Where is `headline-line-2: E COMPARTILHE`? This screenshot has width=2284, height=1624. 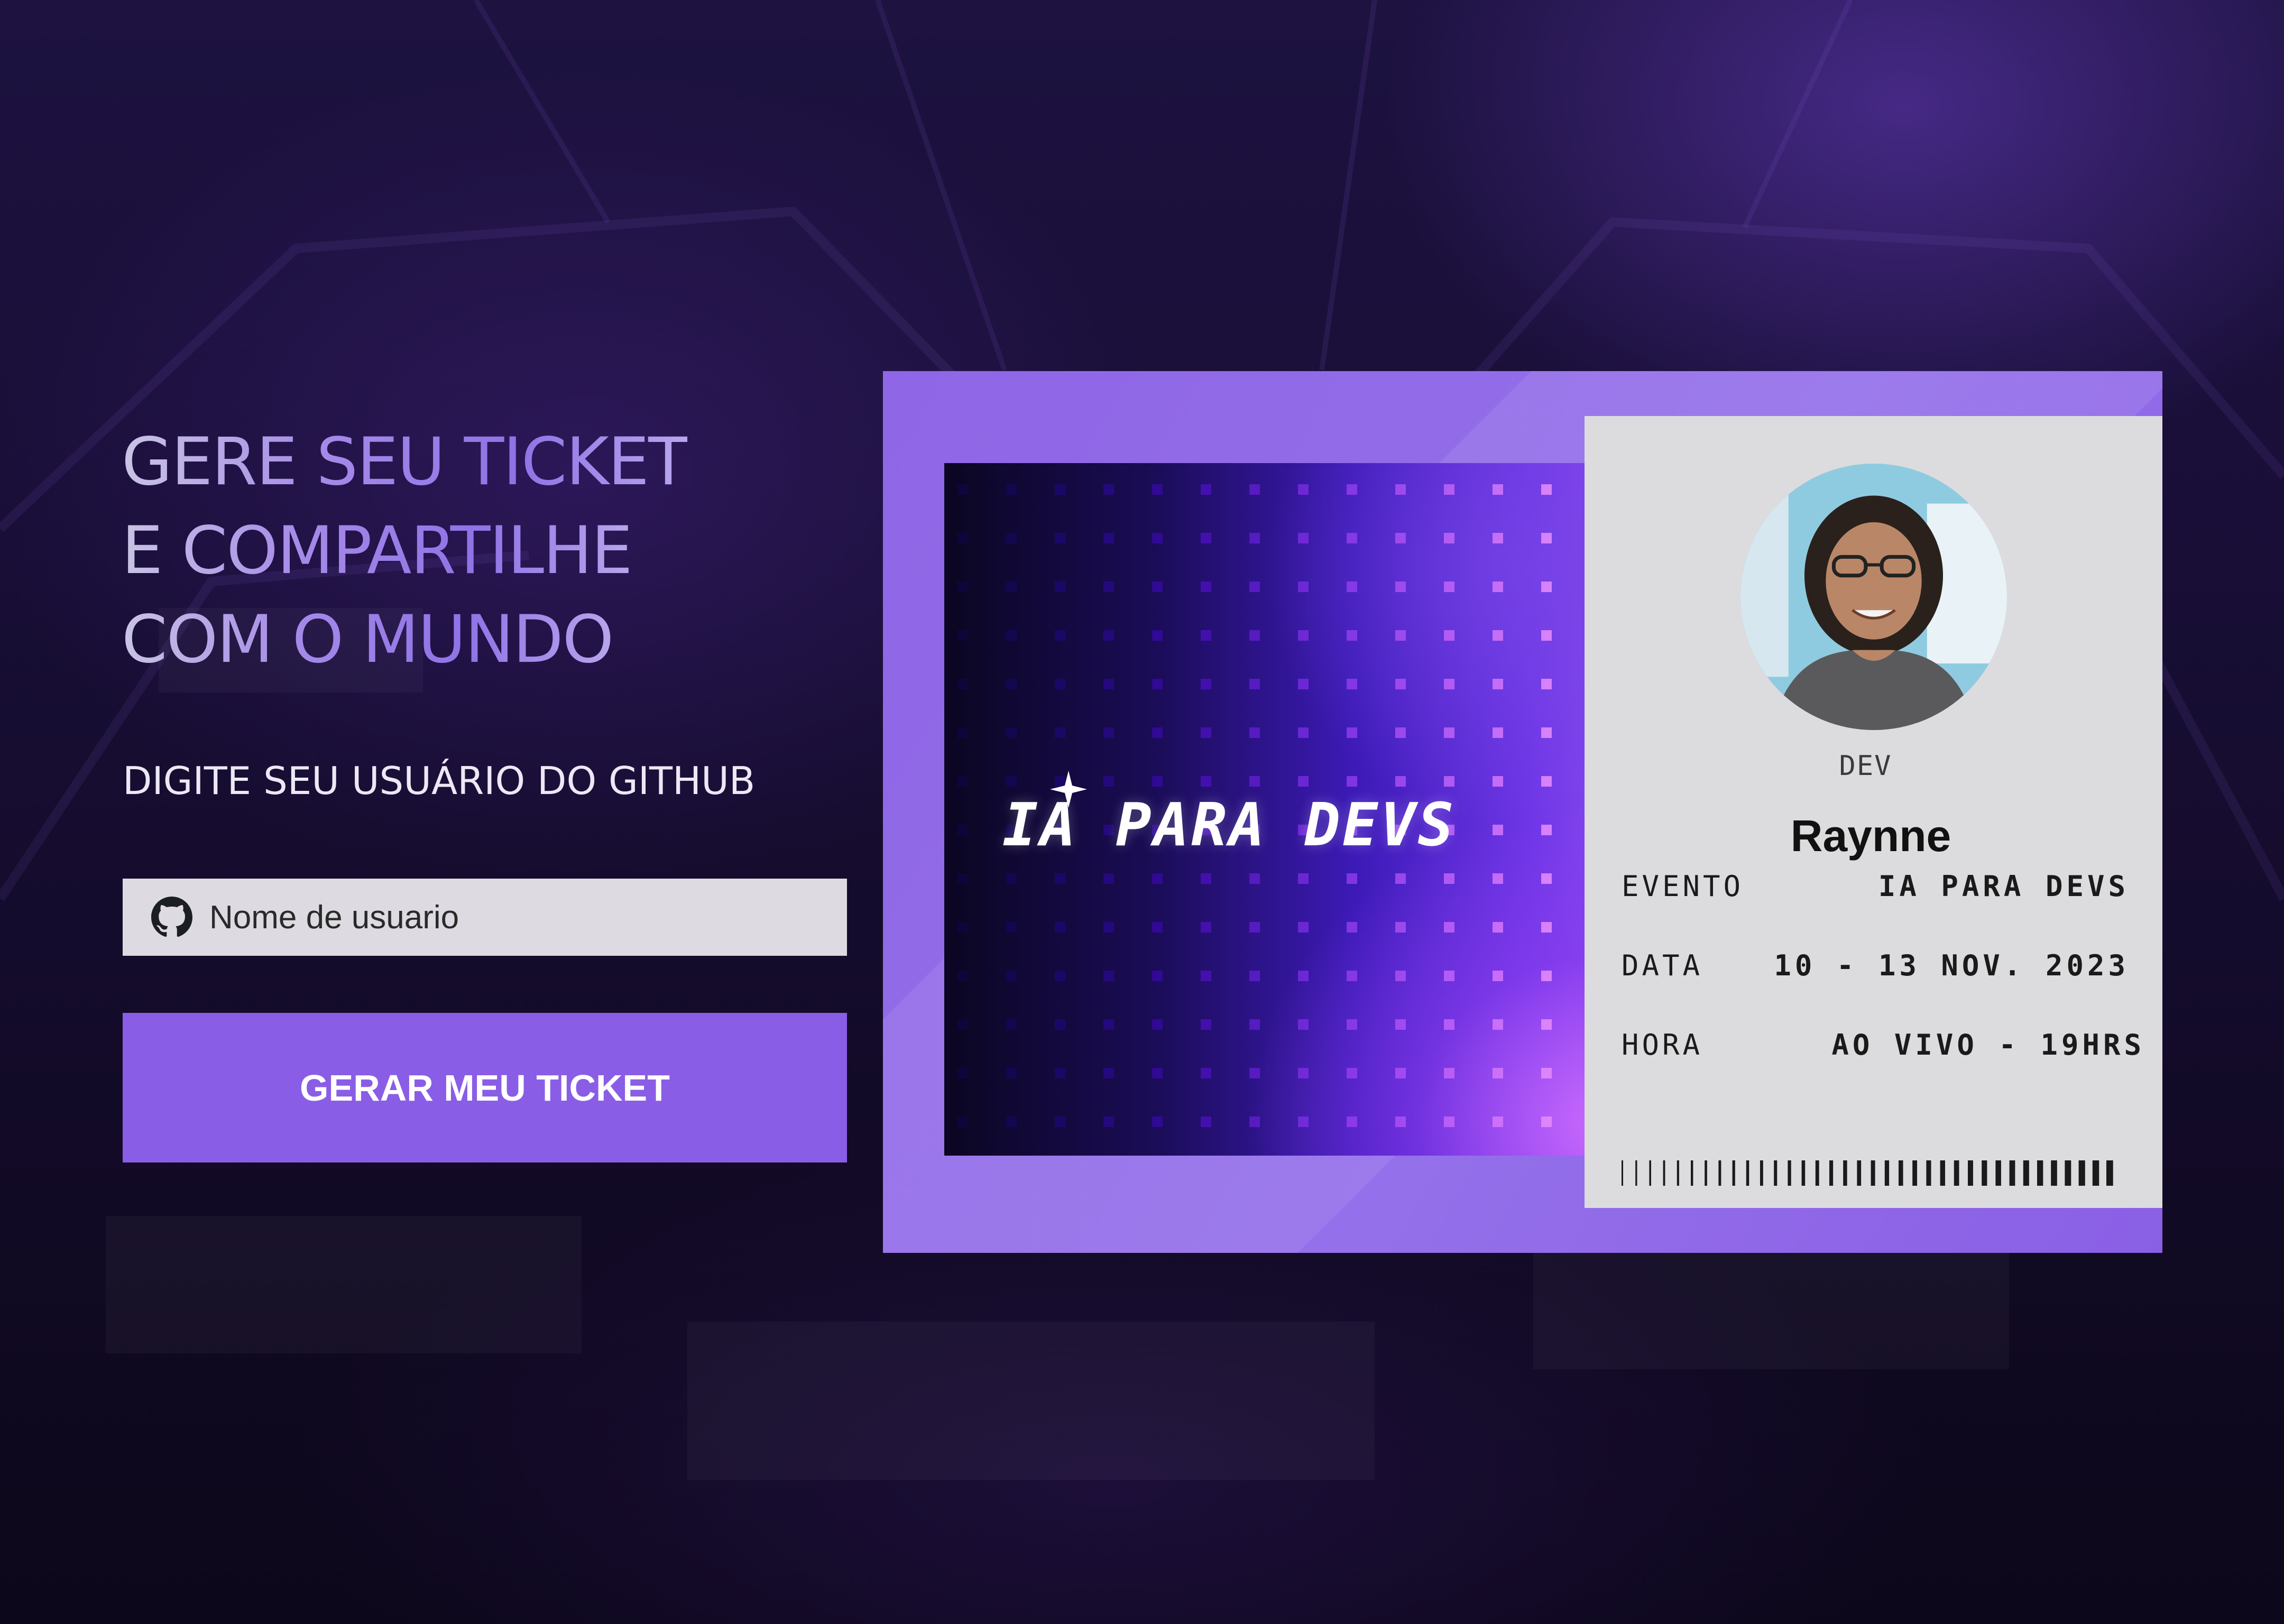
headline-line-2: E COMPARTILHE is located at coordinates (377, 550).